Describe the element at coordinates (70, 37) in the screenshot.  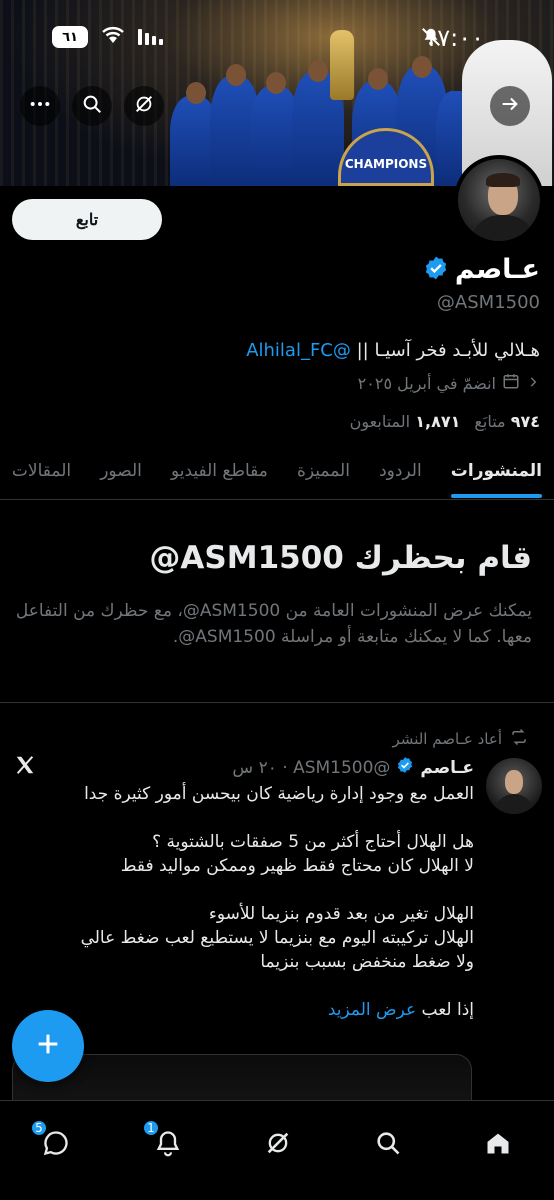
I see `battery-icon: ٦١` at that location.